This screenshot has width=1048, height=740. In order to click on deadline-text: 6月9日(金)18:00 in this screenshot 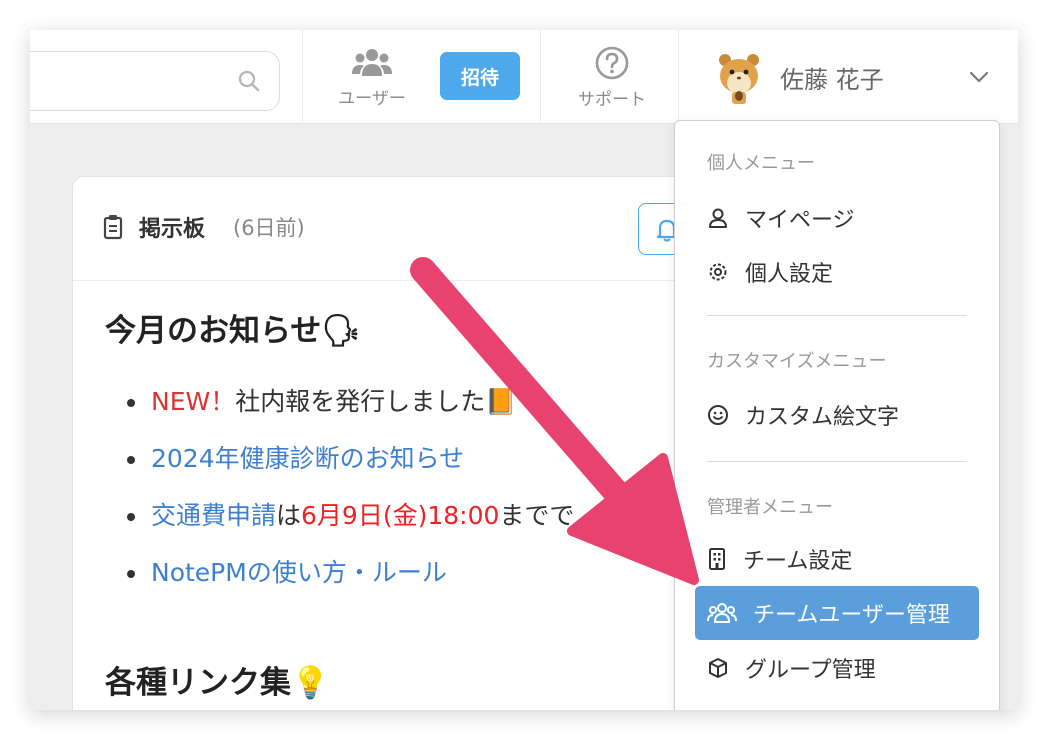, I will do `click(400, 515)`.